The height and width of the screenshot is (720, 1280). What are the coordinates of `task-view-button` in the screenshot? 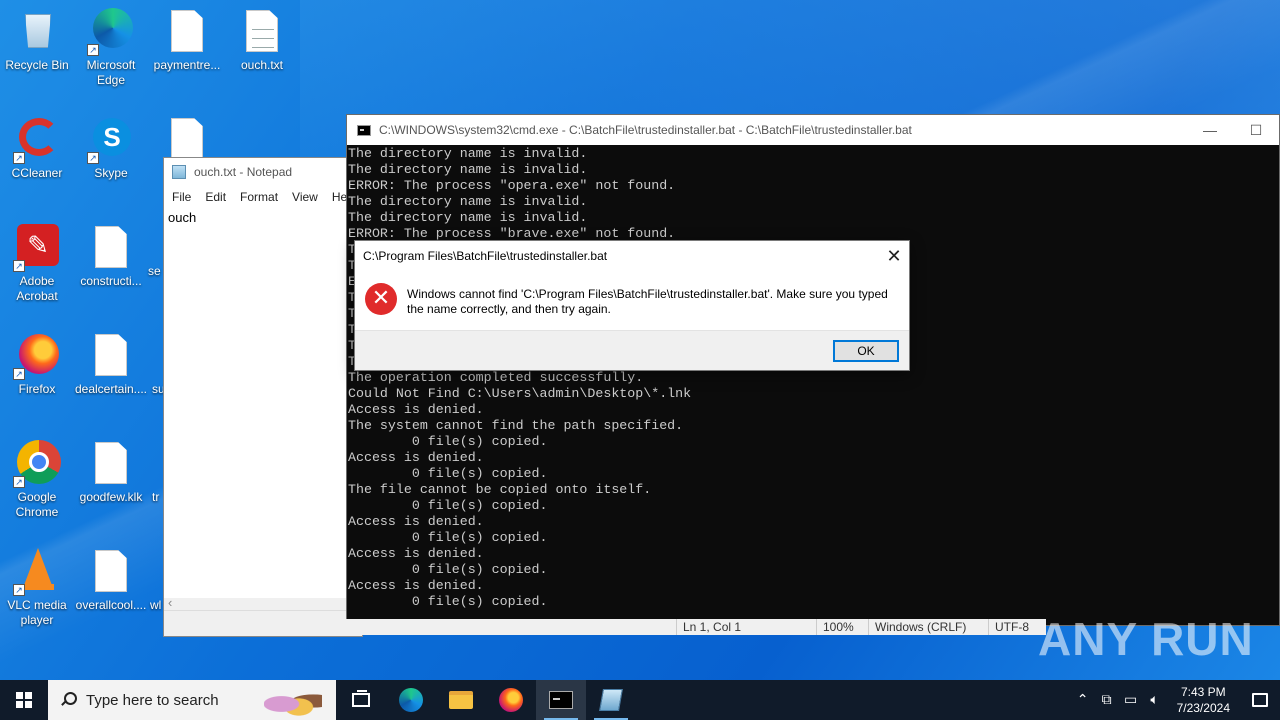 It's located at (361, 700).